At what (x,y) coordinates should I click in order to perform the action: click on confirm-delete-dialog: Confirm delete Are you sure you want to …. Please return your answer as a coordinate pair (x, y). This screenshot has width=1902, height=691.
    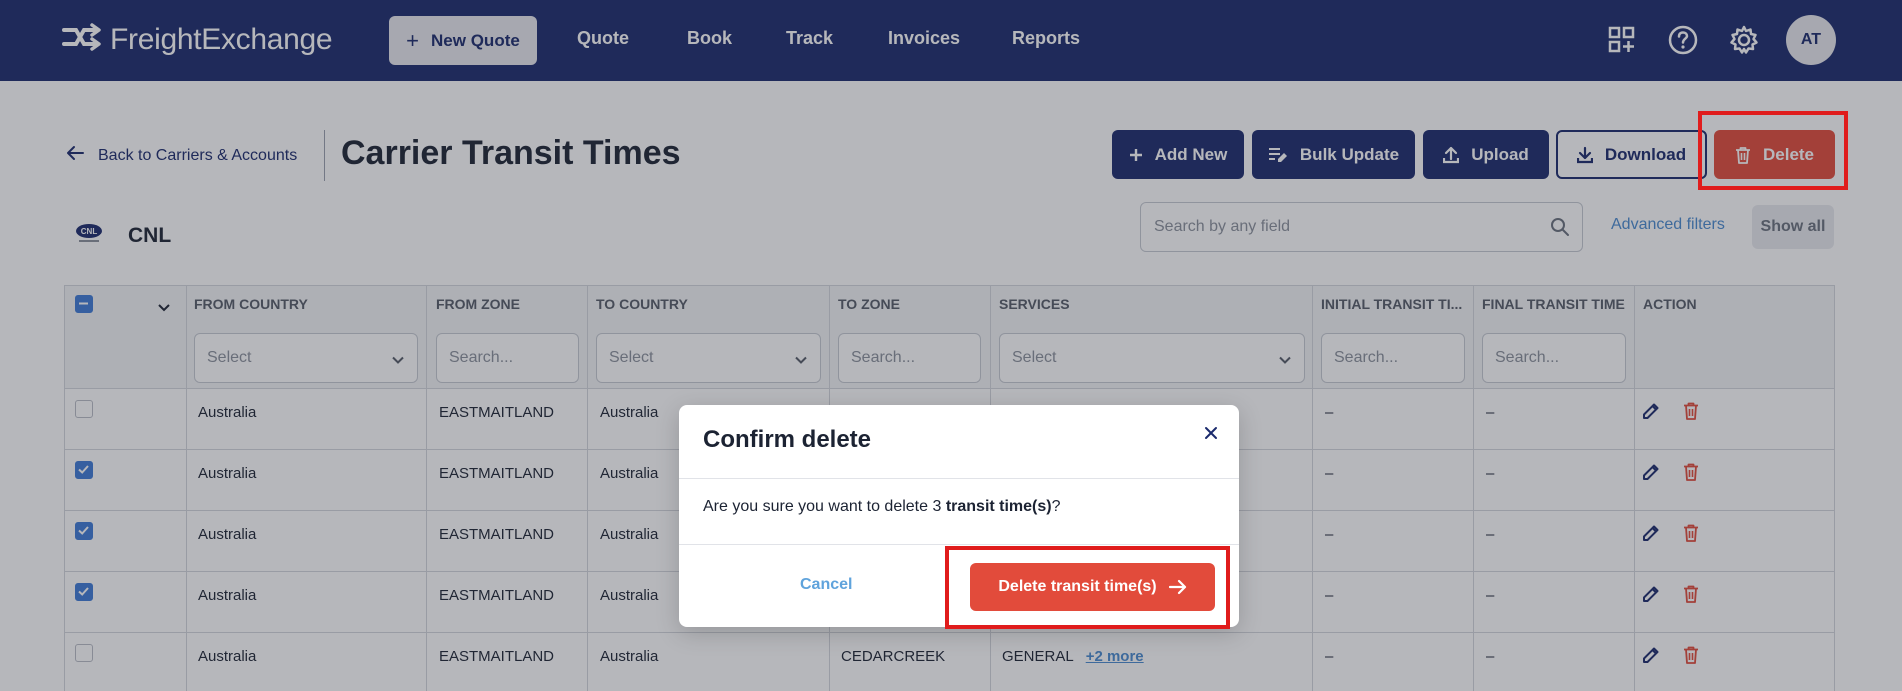
    Looking at the image, I should click on (959, 517).